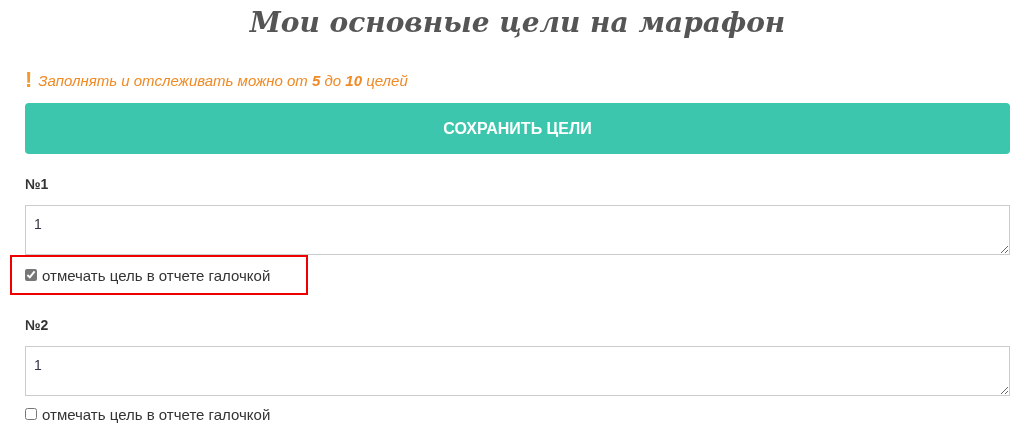 Image resolution: width=1021 pixels, height=436 pixels. What do you see at coordinates (517, 23) in the screenshot?
I see `page-title: Мои основные цели на марафон` at bounding box center [517, 23].